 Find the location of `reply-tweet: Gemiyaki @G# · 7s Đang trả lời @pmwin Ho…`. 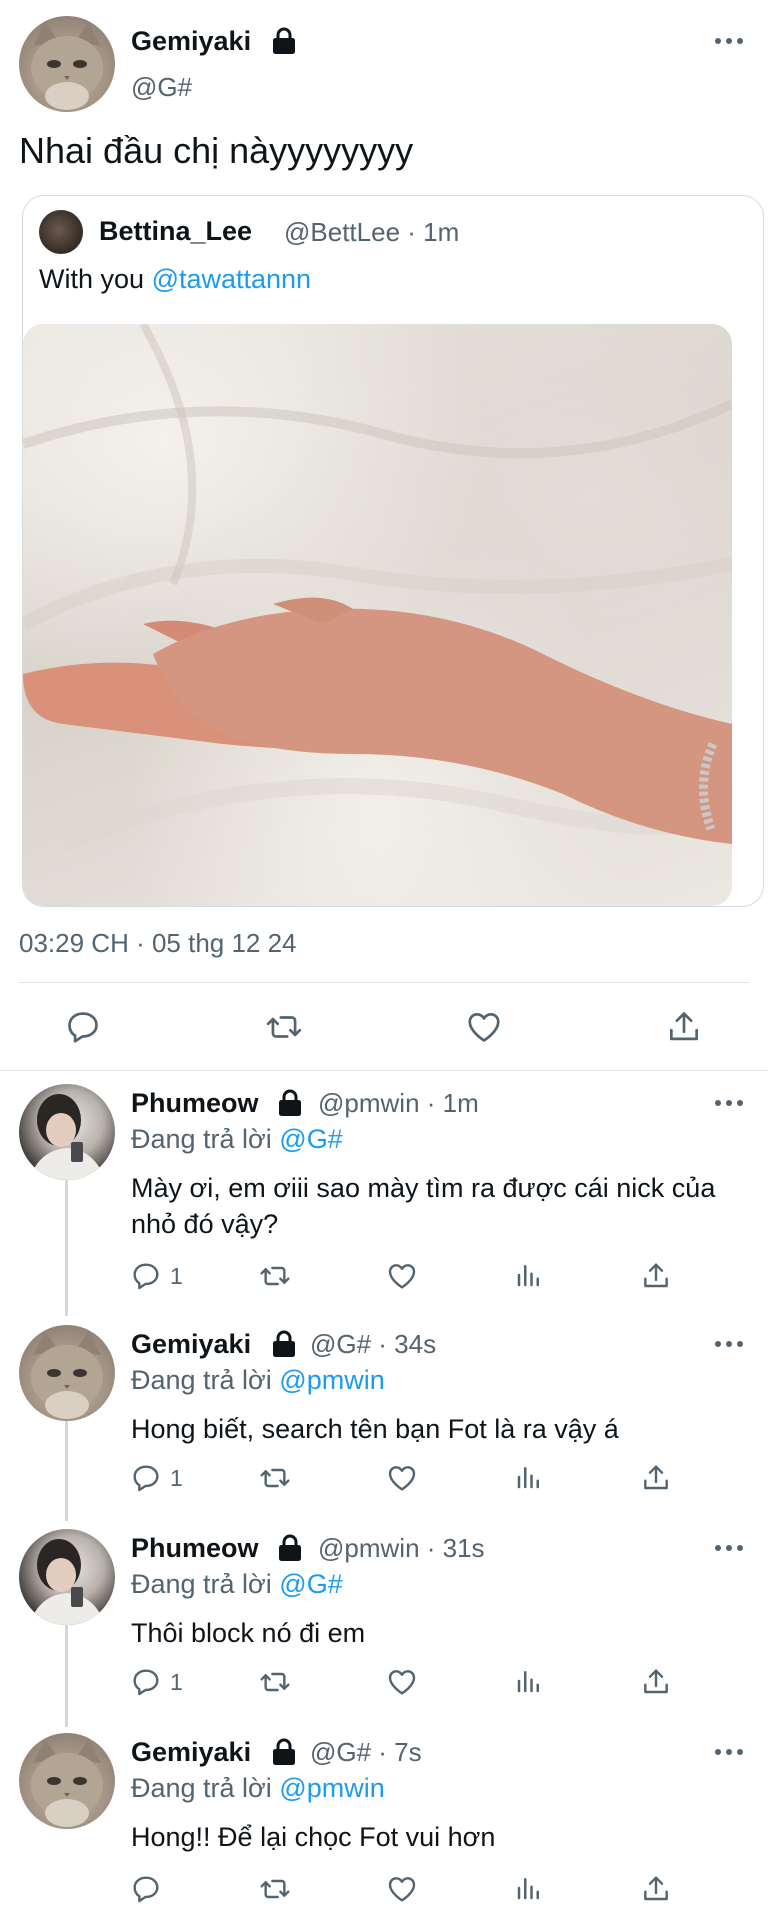

reply-tweet: Gemiyaki @G# · 7s Đang trả lời @pmwin Ho… is located at coordinates (384, 1826).